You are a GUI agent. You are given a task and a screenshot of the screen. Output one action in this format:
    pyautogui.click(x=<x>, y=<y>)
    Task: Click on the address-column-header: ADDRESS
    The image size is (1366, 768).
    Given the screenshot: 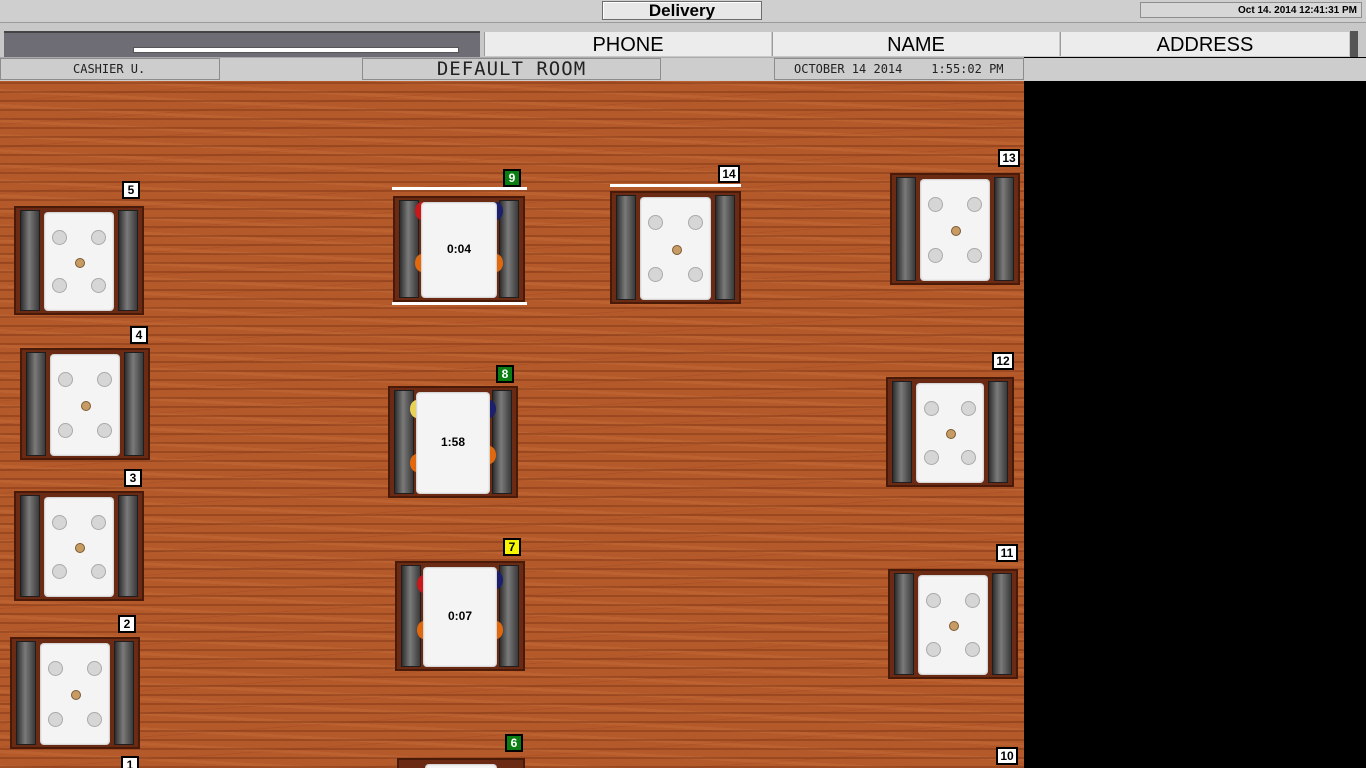 What is the action you would take?
    pyautogui.click(x=1204, y=44)
    